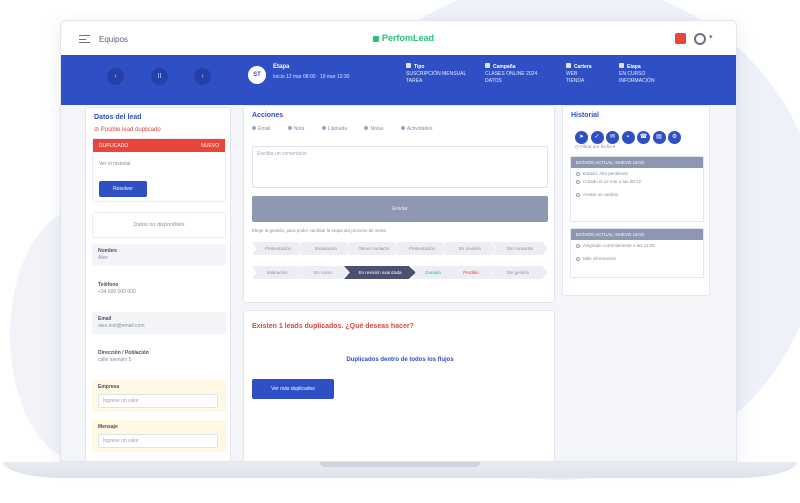 Image resolution: width=800 pixels, height=503 pixels. What do you see at coordinates (637, 180) in the screenshot?
I see `history-line: Creado el 12 mar a las 09:12` at bounding box center [637, 180].